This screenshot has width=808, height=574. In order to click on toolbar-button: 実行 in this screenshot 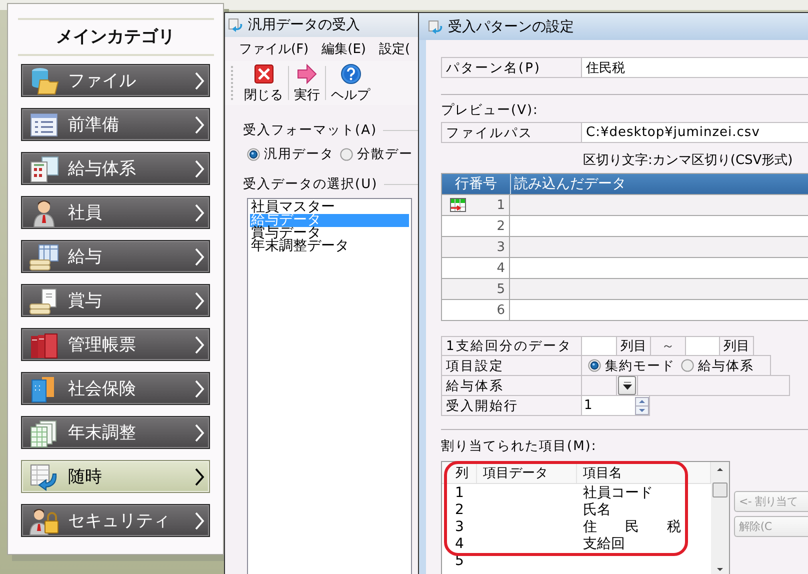, I will do `click(307, 83)`.